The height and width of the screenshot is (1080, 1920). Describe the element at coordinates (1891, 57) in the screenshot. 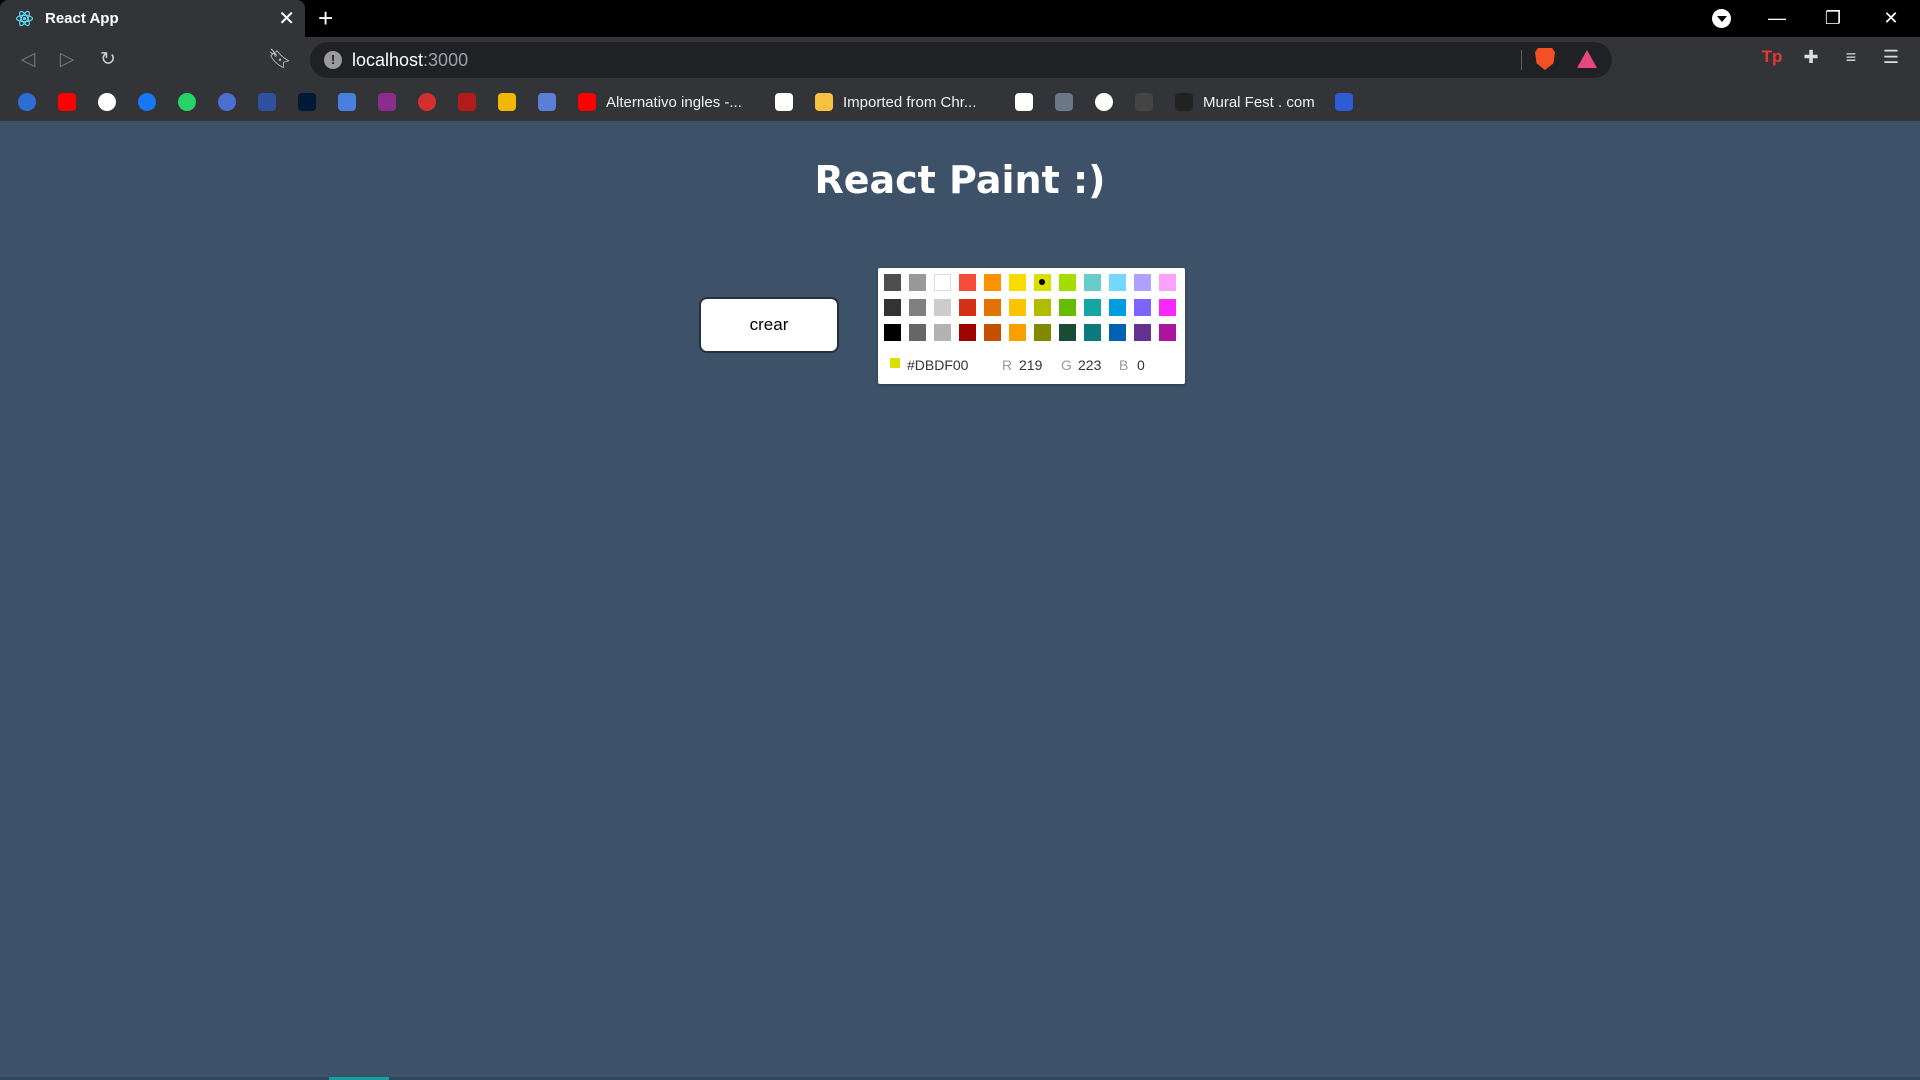

I see `menu-icon: ☰` at that location.